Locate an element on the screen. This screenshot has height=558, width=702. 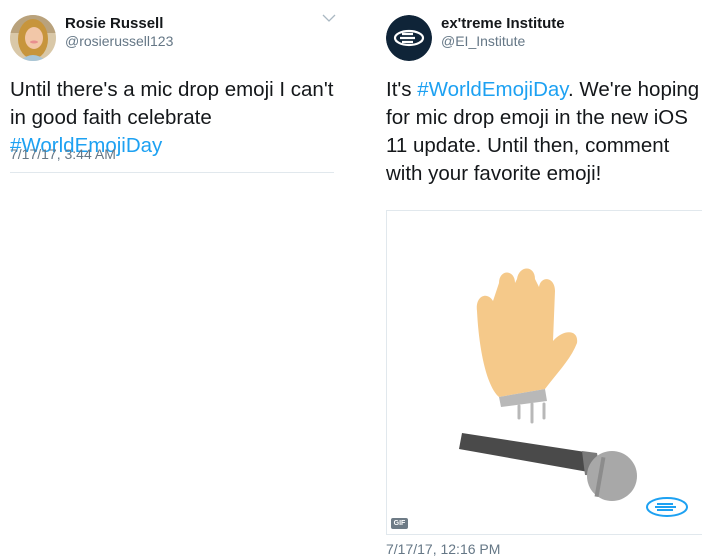
ei-logo-avatar-icon is located at coordinates (409, 38).